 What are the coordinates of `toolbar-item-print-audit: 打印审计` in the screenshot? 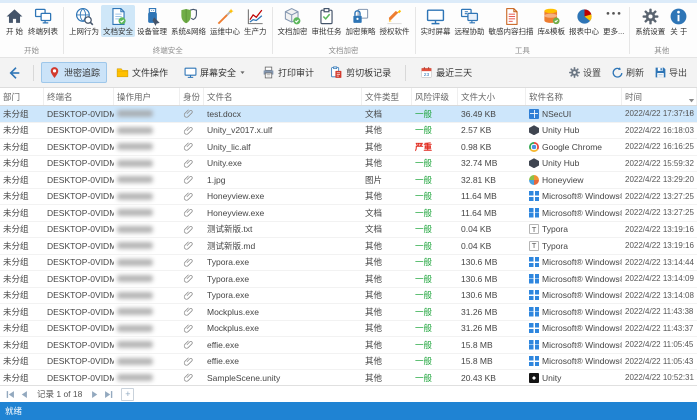 It's located at (288, 72).